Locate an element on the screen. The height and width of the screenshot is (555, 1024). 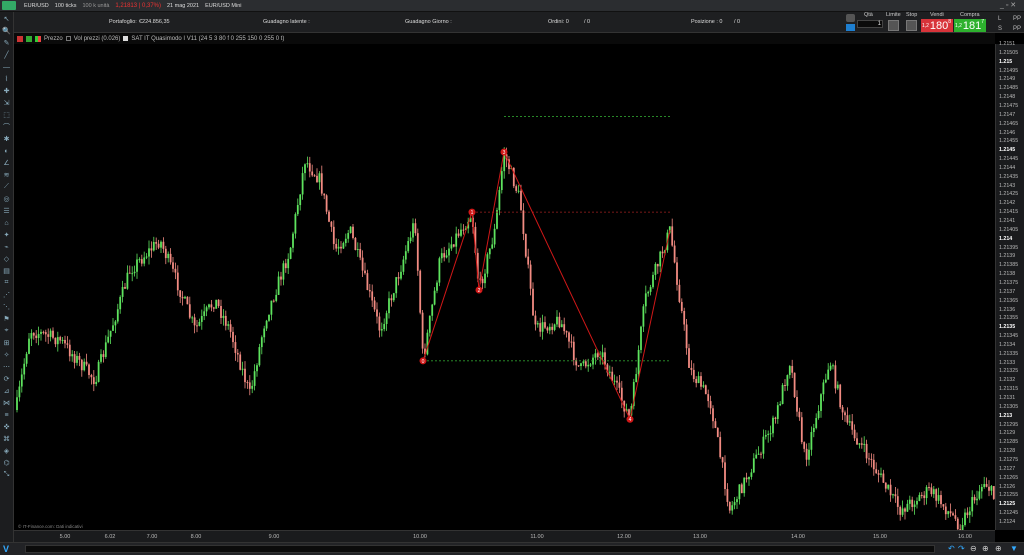
symbol-selector: EUR/USD is located at coordinates (36, 6).